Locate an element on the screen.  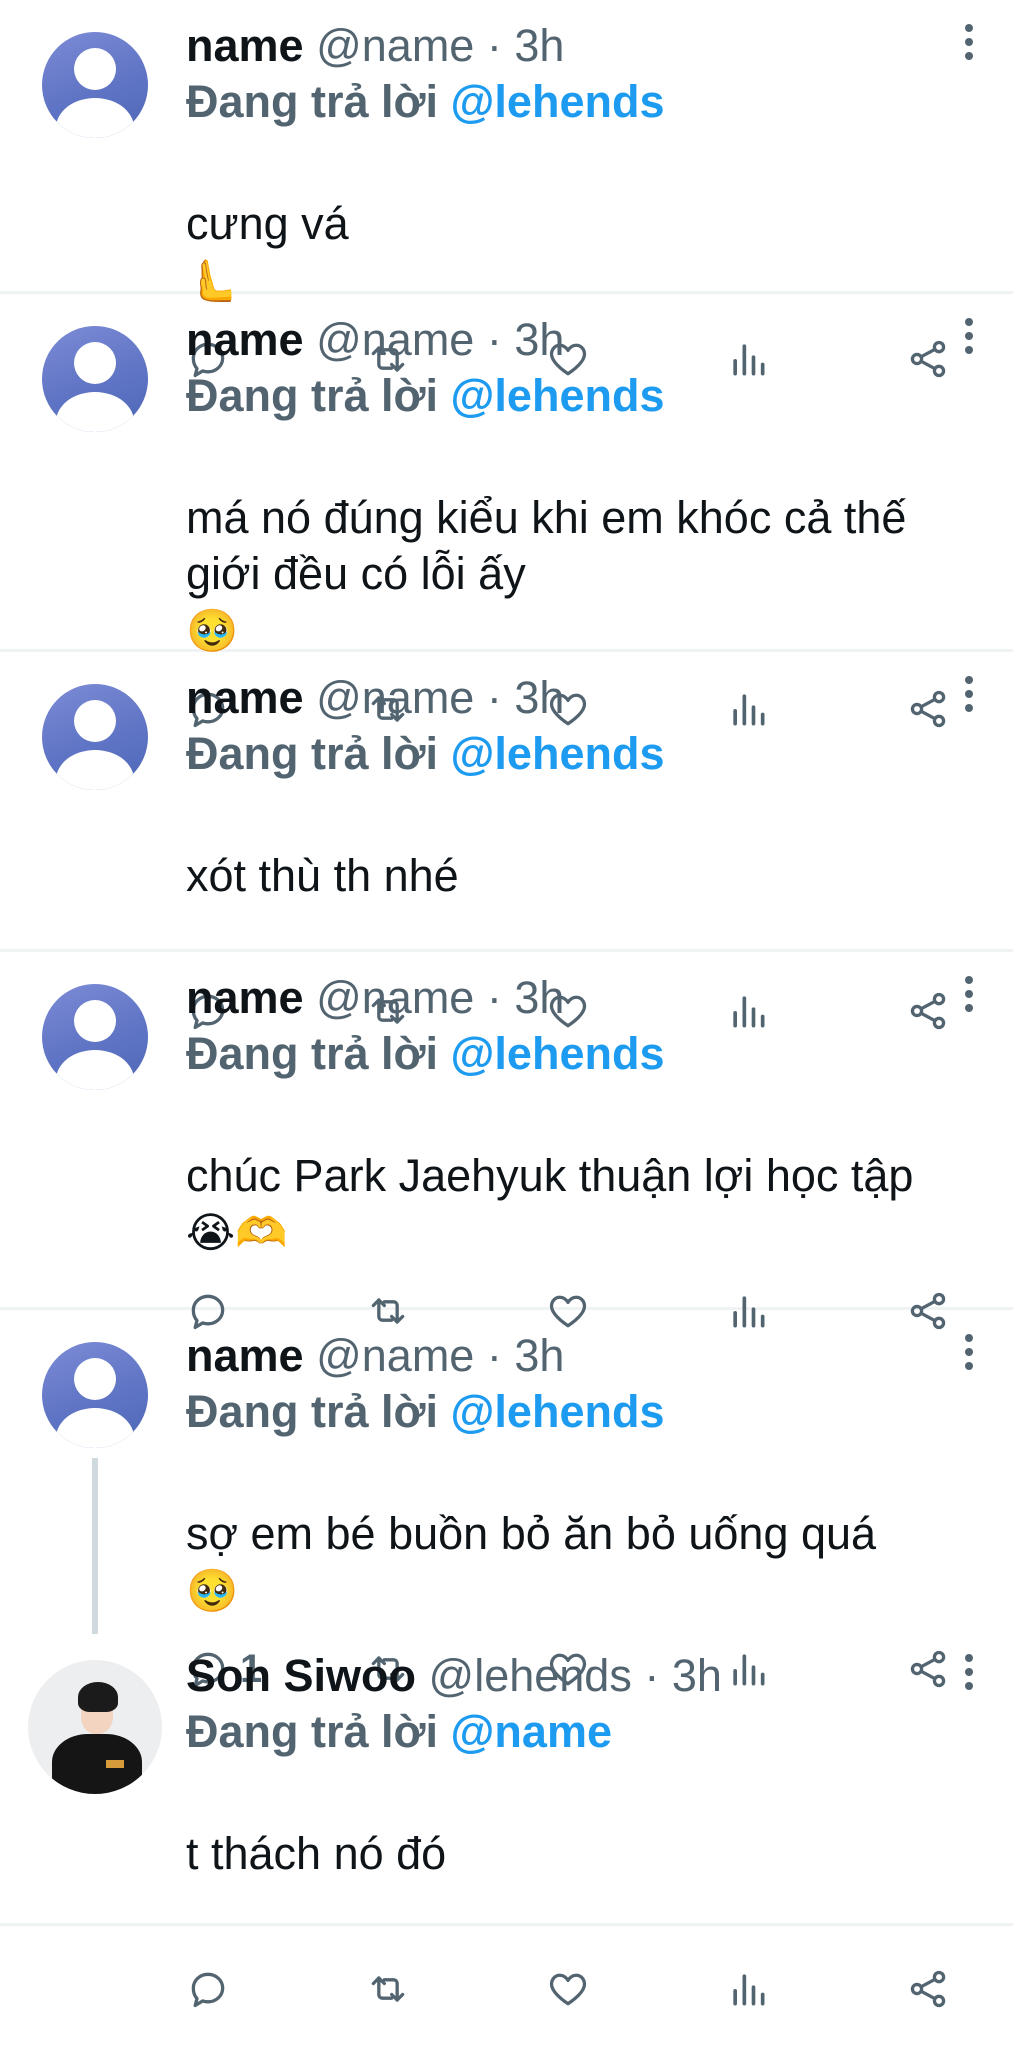
like-button is located at coordinates (568, 1989).